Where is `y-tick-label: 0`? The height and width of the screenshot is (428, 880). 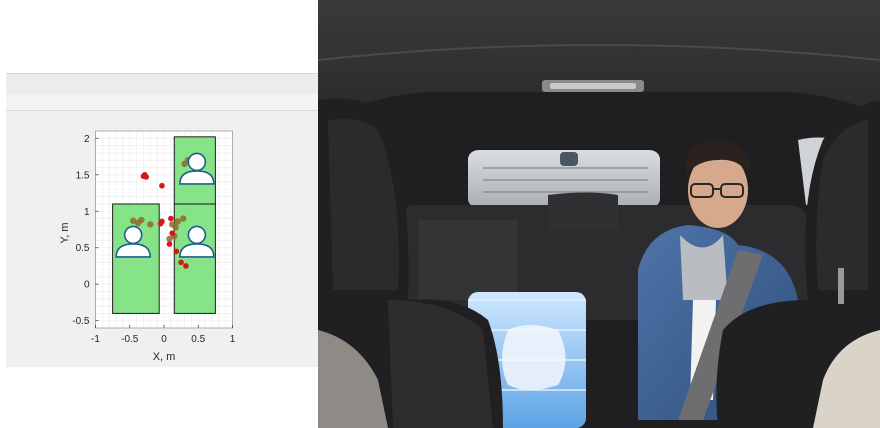
y-tick-label: 0 is located at coordinates (87, 285).